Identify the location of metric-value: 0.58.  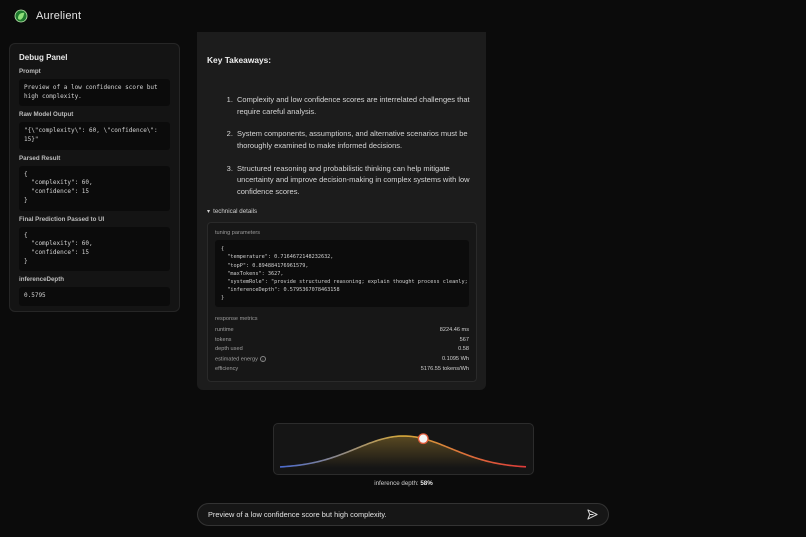
(463, 349).